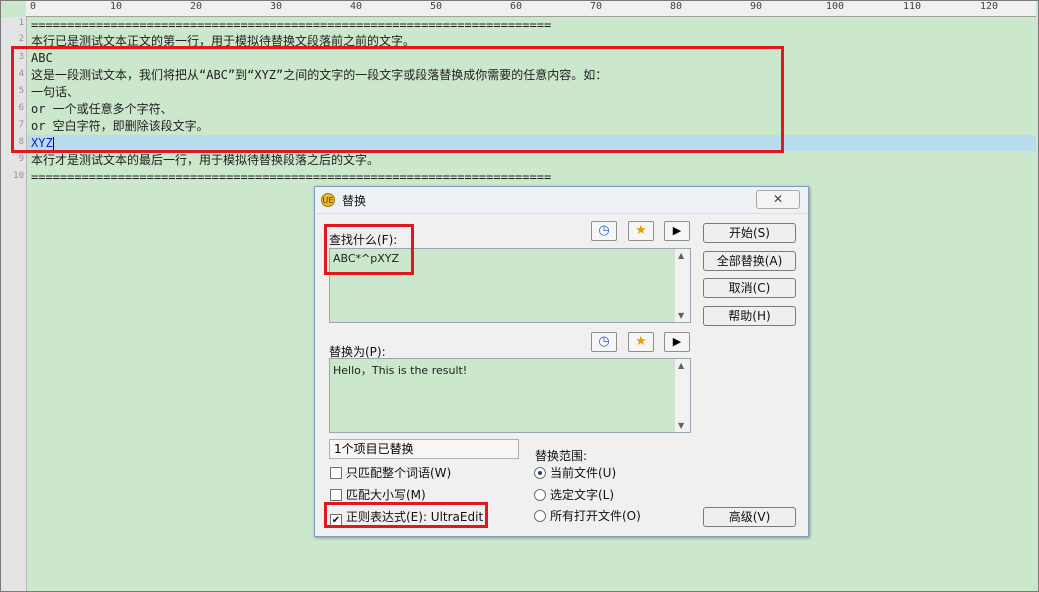 This screenshot has height=592, width=1039. Describe the element at coordinates (196, 6) in the screenshot. I see `ruler-tick: 20` at that location.